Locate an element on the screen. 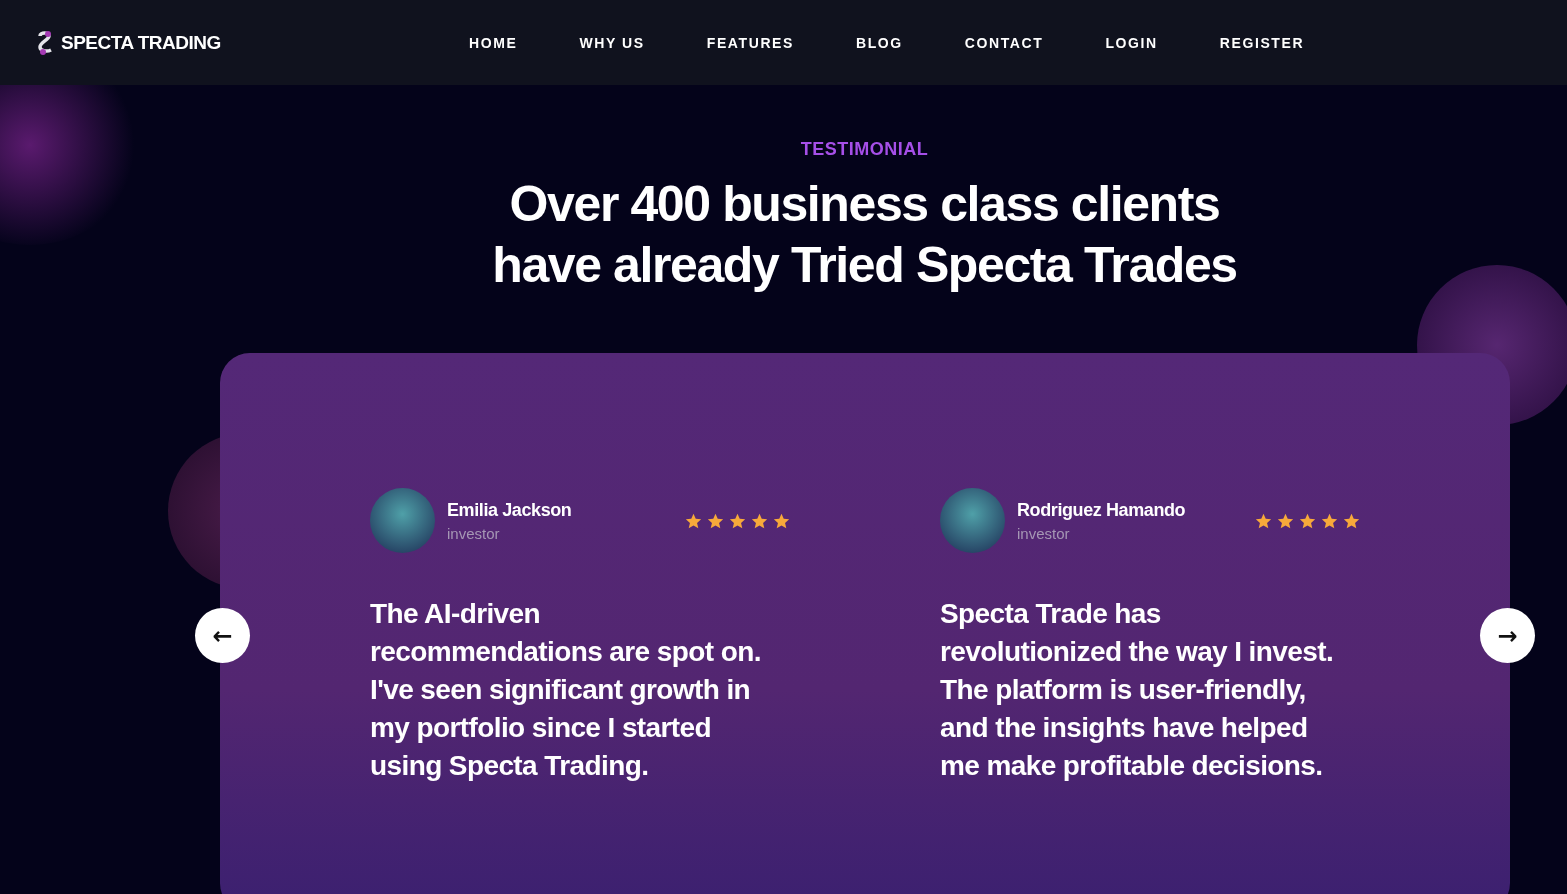 This screenshot has height=894, width=1567. testimonial-quote: The AI-driven recommendations are spot on. I've seen significant growth in my portfolio since I started using Specta Trading. is located at coordinates (566, 690).